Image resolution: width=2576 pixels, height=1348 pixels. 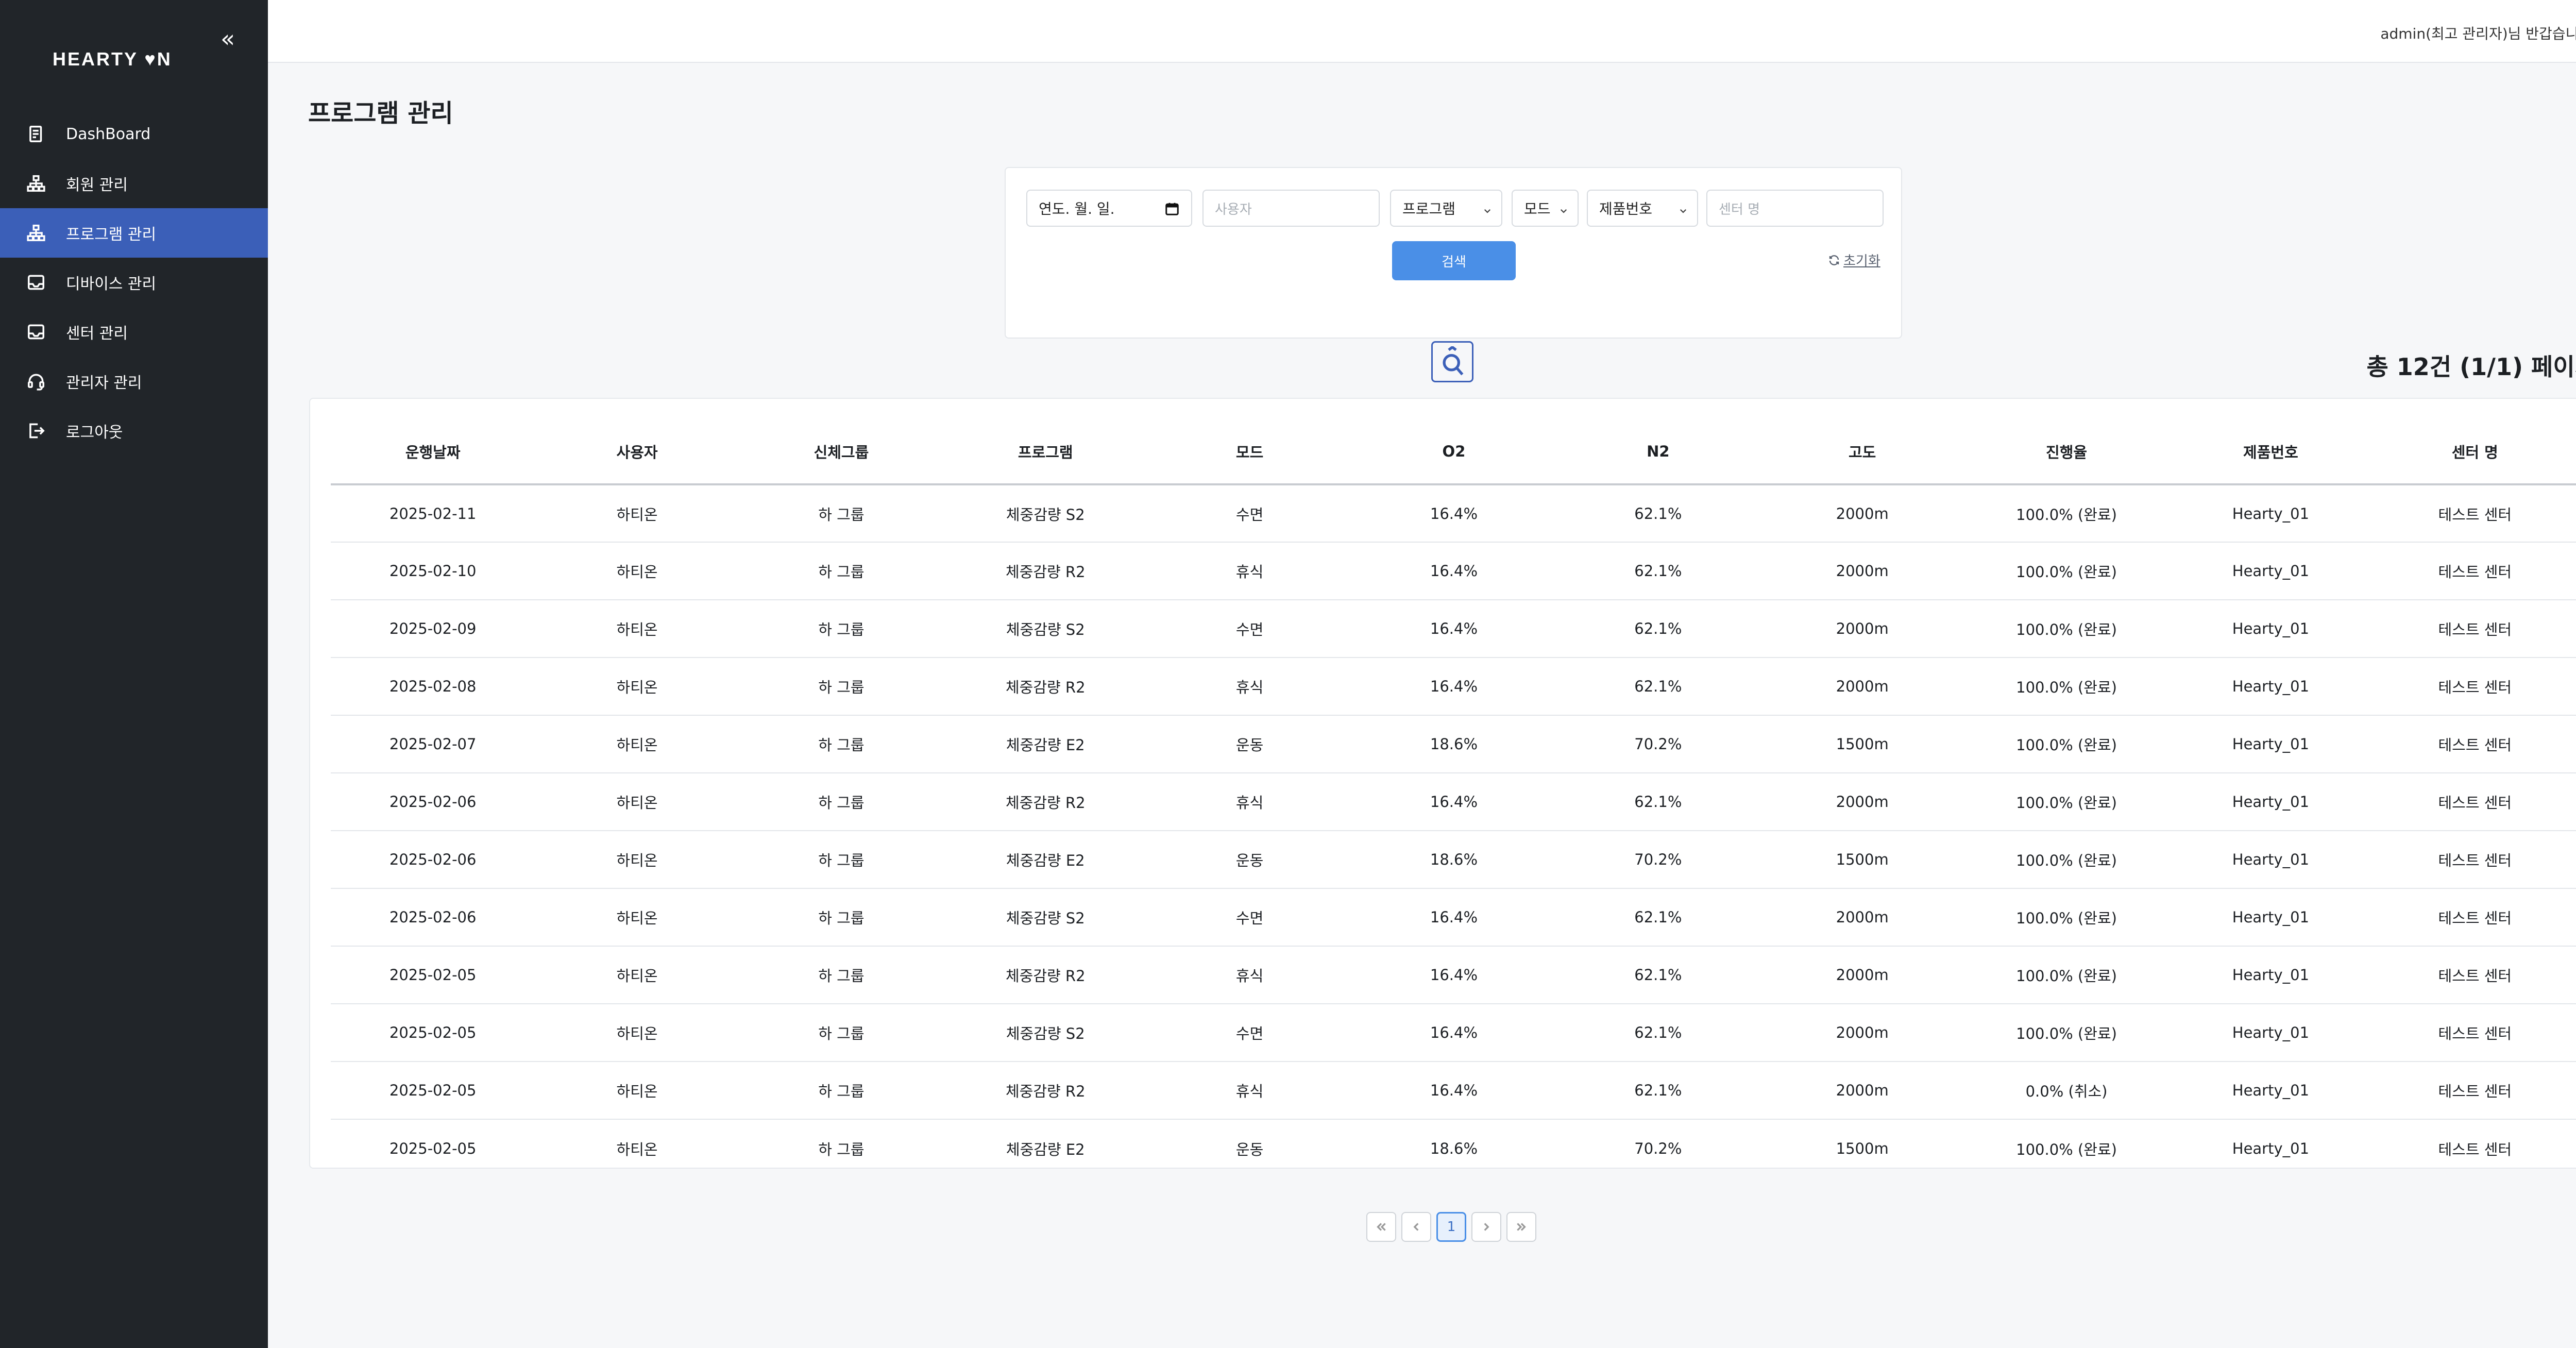 What do you see at coordinates (228, 38) in the screenshot?
I see `sidebar-collapse-icon: «` at bounding box center [228, 38].